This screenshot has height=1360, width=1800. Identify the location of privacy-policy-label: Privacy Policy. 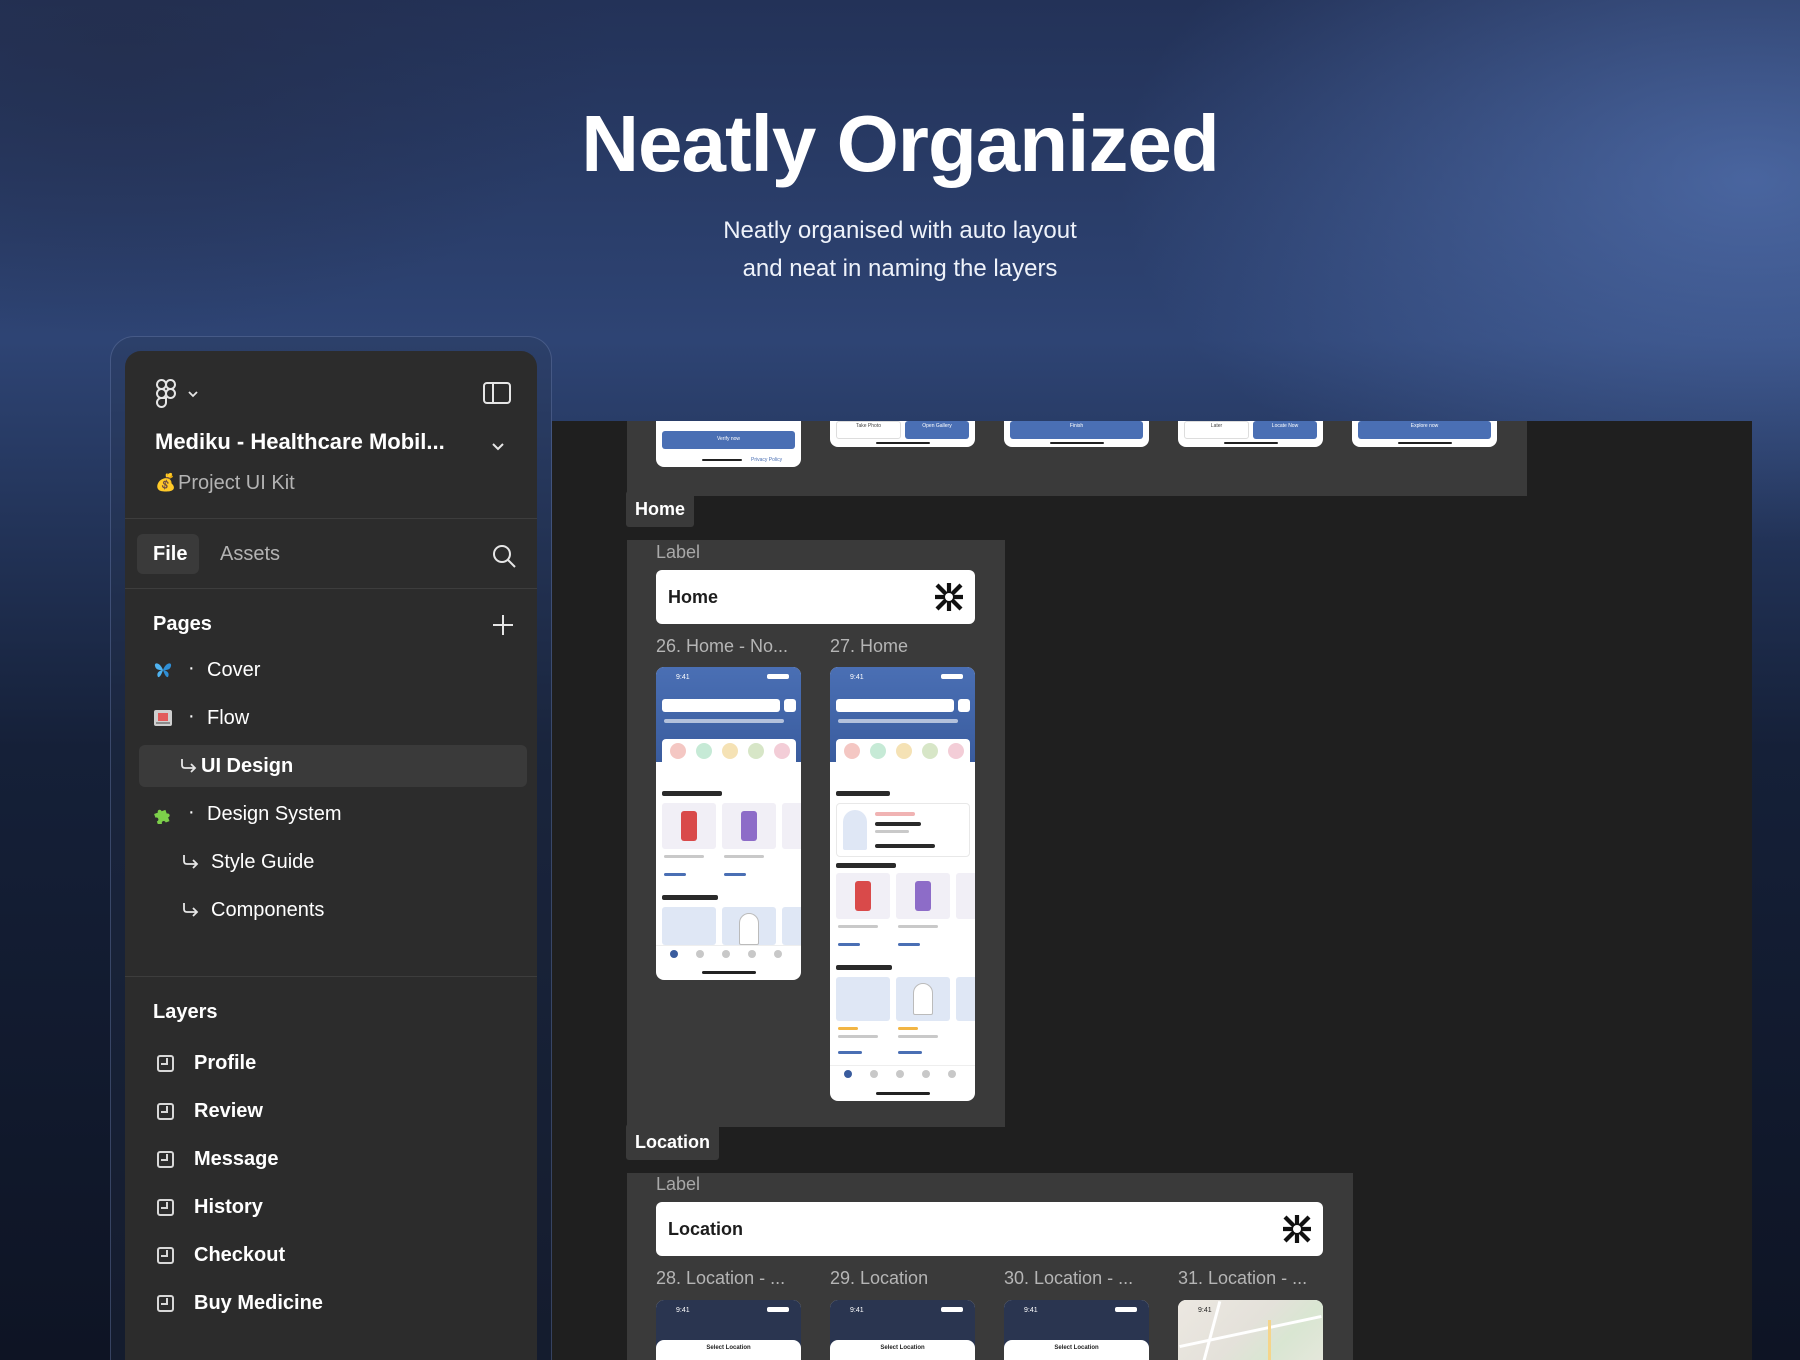
(767, 460).